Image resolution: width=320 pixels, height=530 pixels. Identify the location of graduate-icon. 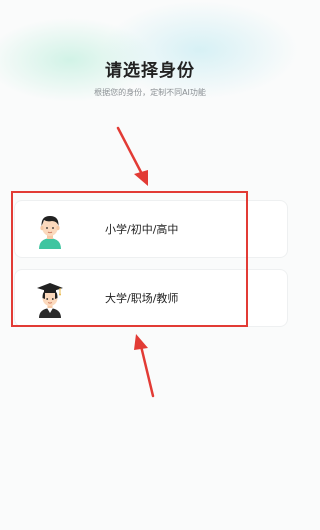
(50, 300).